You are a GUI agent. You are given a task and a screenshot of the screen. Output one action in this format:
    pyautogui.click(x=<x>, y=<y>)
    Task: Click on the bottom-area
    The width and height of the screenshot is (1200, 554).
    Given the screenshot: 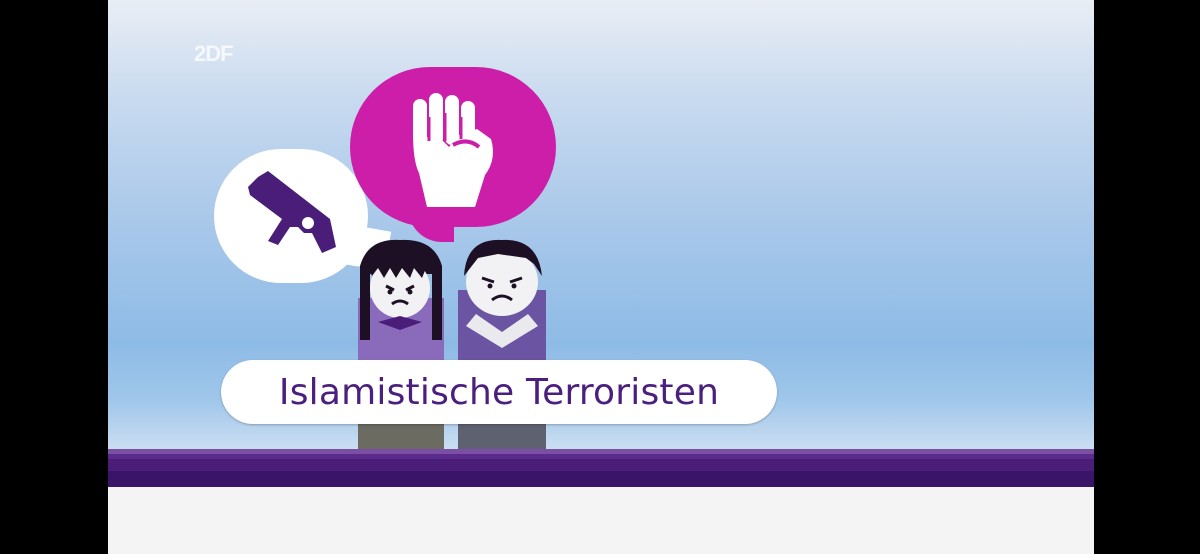 What is the action you would take?
    pyautogui.click(x=601, y=520)
    